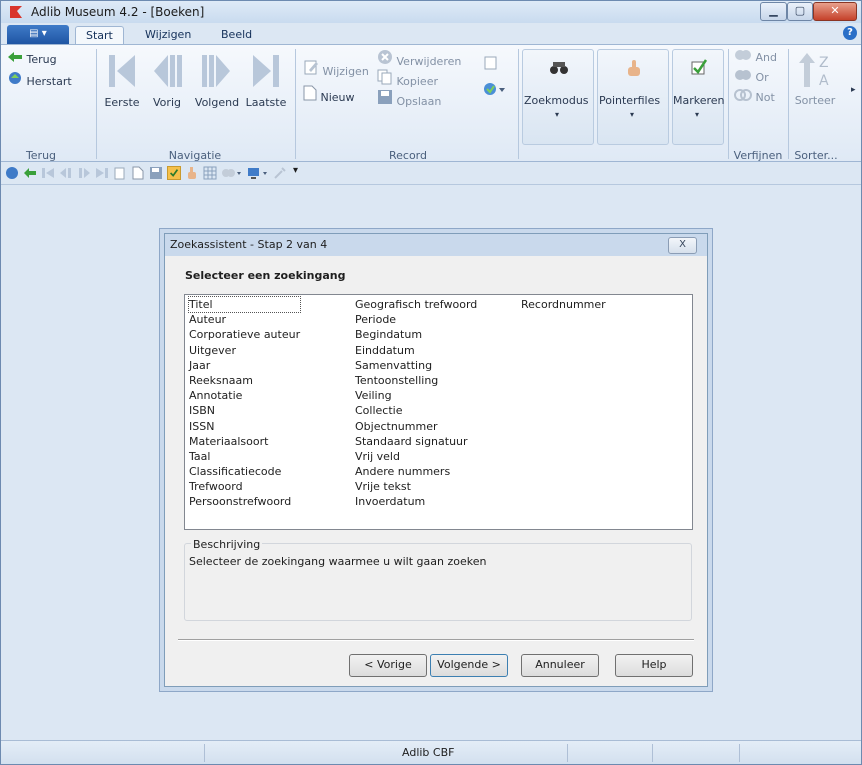 The width and height of the screenshot is (862, 765). What do you see at coordinates (853, 90) in the screenshot?
I see `ribbon-scroll-right-icon: ▸` at bounding box center [853, 90].